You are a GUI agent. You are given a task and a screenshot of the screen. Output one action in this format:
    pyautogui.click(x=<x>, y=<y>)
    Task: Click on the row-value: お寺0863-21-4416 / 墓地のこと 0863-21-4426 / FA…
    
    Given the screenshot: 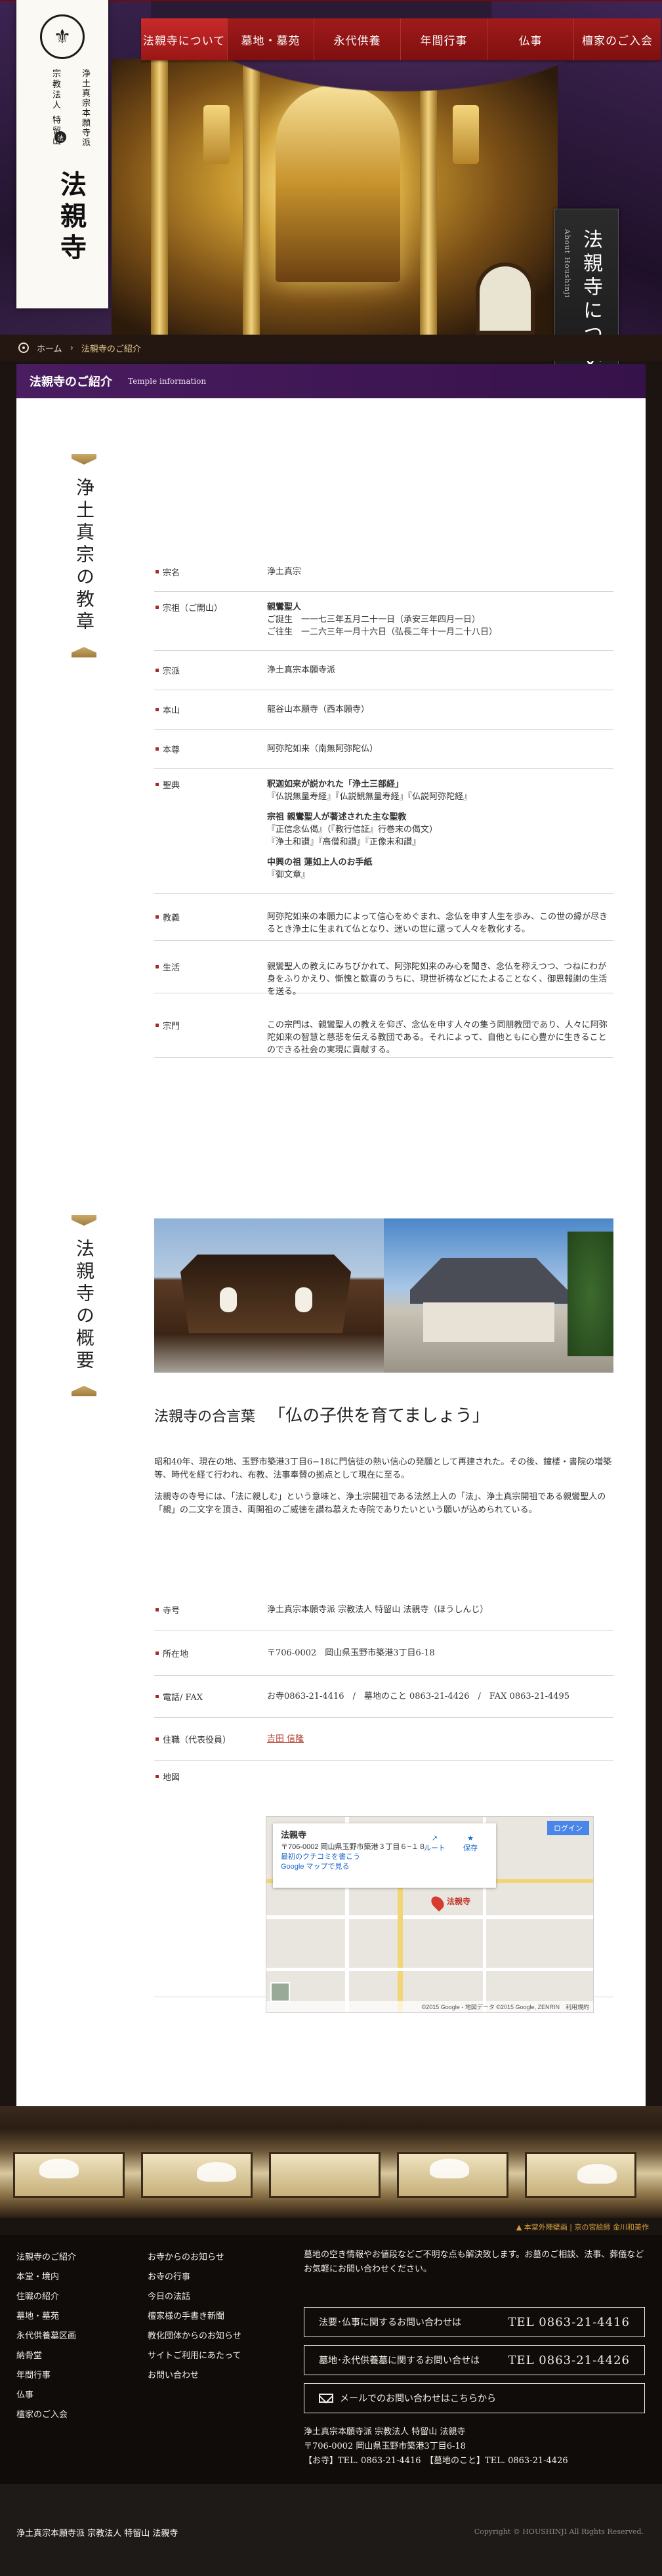 What is the action you would take?
    pyautogui.click(x=419, y=1696)
    